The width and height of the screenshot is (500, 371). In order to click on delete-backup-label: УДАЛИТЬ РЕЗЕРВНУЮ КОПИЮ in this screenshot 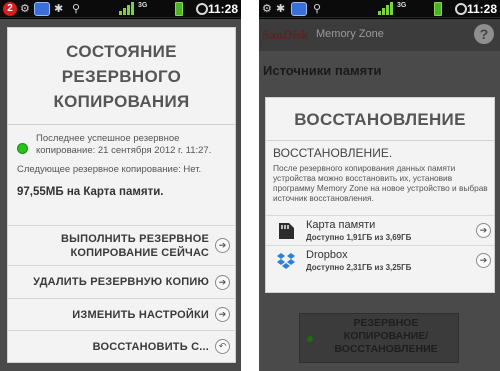, I will do `click(121, 282)`.